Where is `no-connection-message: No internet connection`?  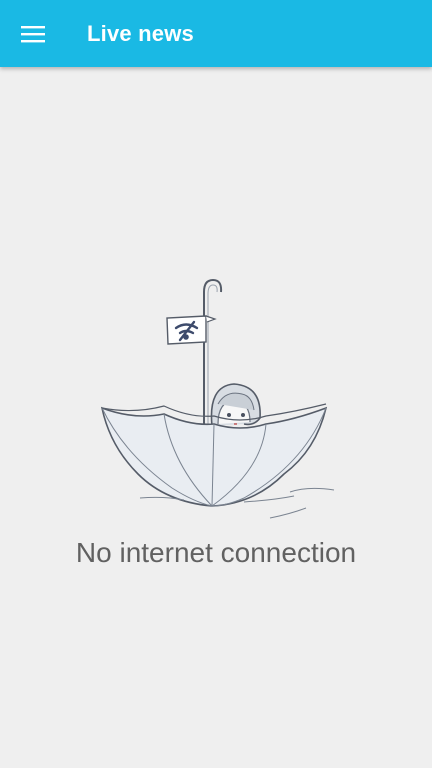 no-connection-message: No internet connection is located at coordinates (216, 552).